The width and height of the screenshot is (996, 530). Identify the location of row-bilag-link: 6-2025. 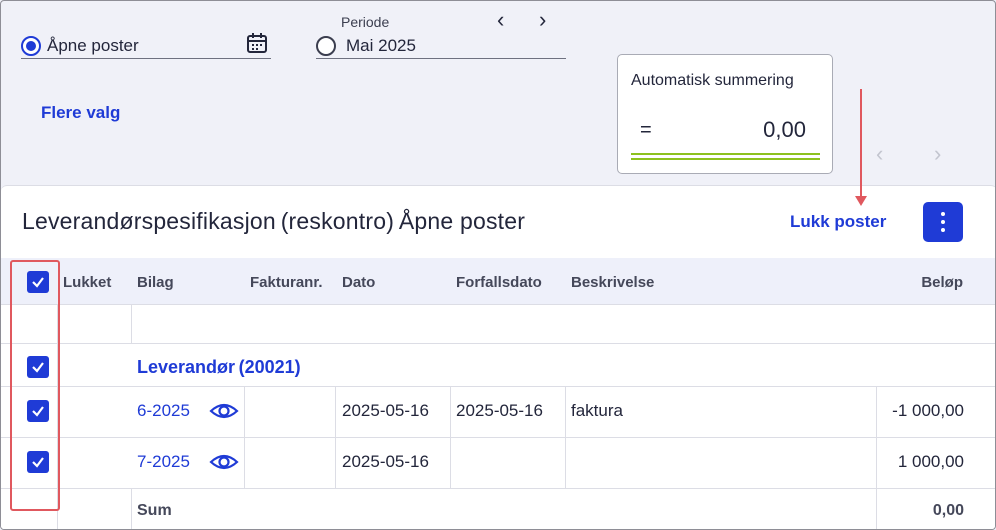
(163, 411).